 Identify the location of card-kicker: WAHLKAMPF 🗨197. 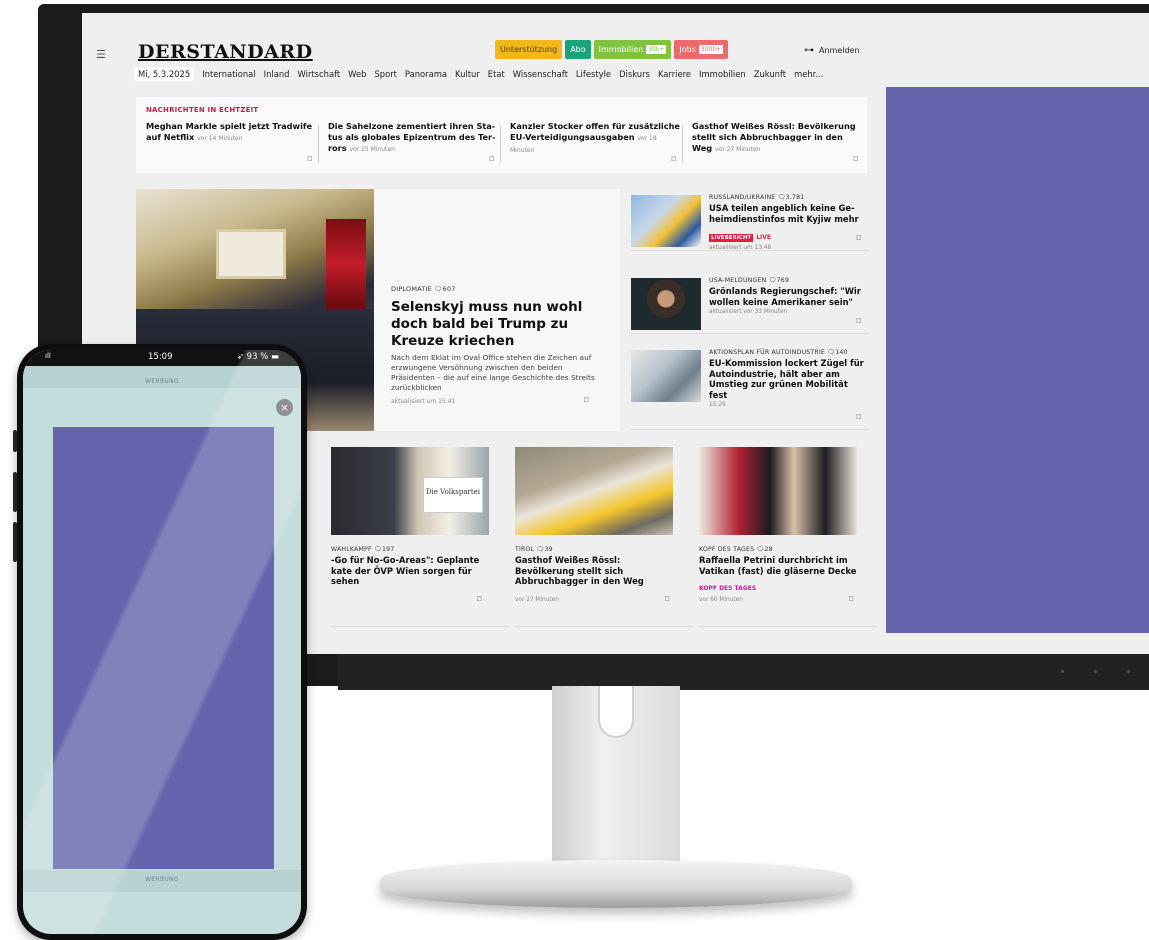
(363, 549).